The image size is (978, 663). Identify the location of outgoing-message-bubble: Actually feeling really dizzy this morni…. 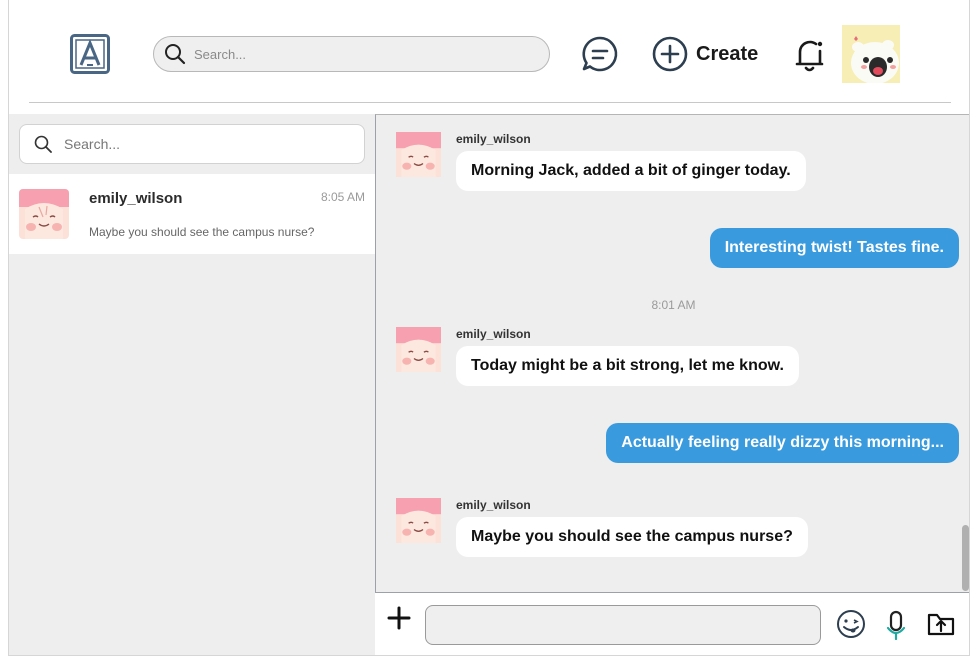
(782, 443).